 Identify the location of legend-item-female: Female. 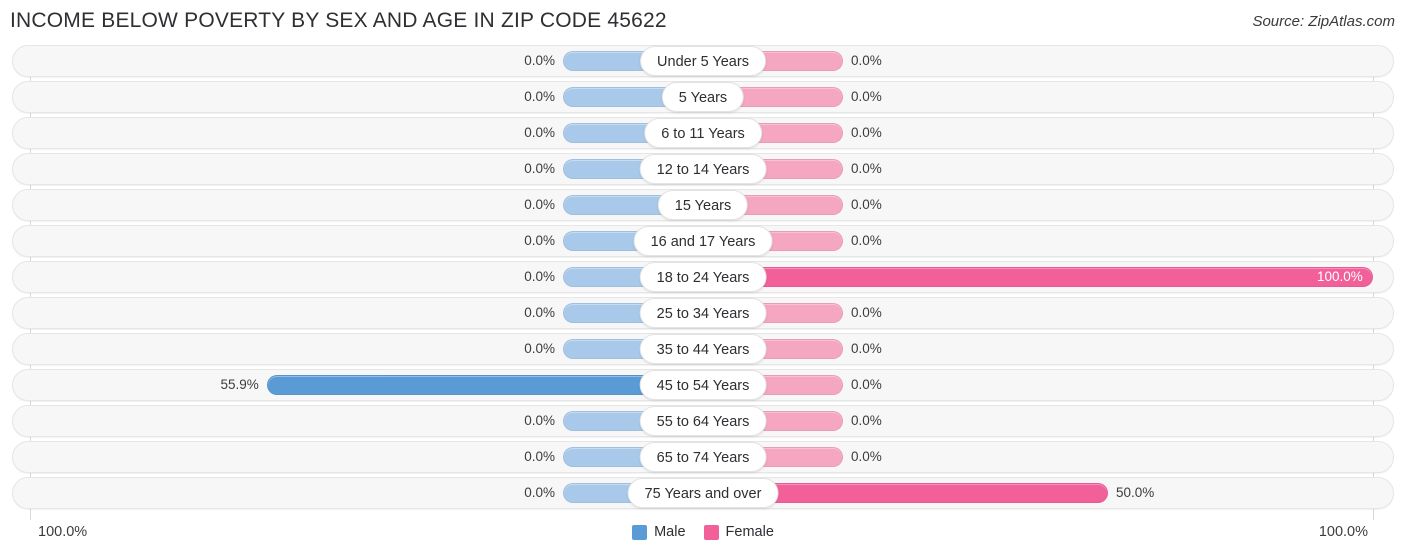
(738, 532).